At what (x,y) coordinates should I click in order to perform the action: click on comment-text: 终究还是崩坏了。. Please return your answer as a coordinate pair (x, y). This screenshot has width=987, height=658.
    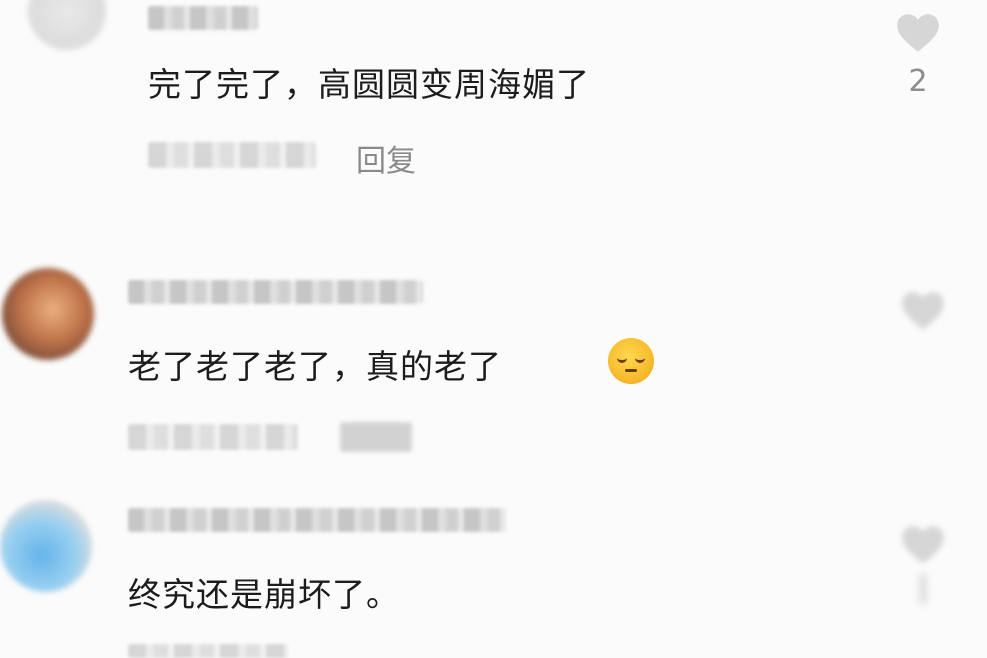
    Looking at the image, I should click on (264, 594).